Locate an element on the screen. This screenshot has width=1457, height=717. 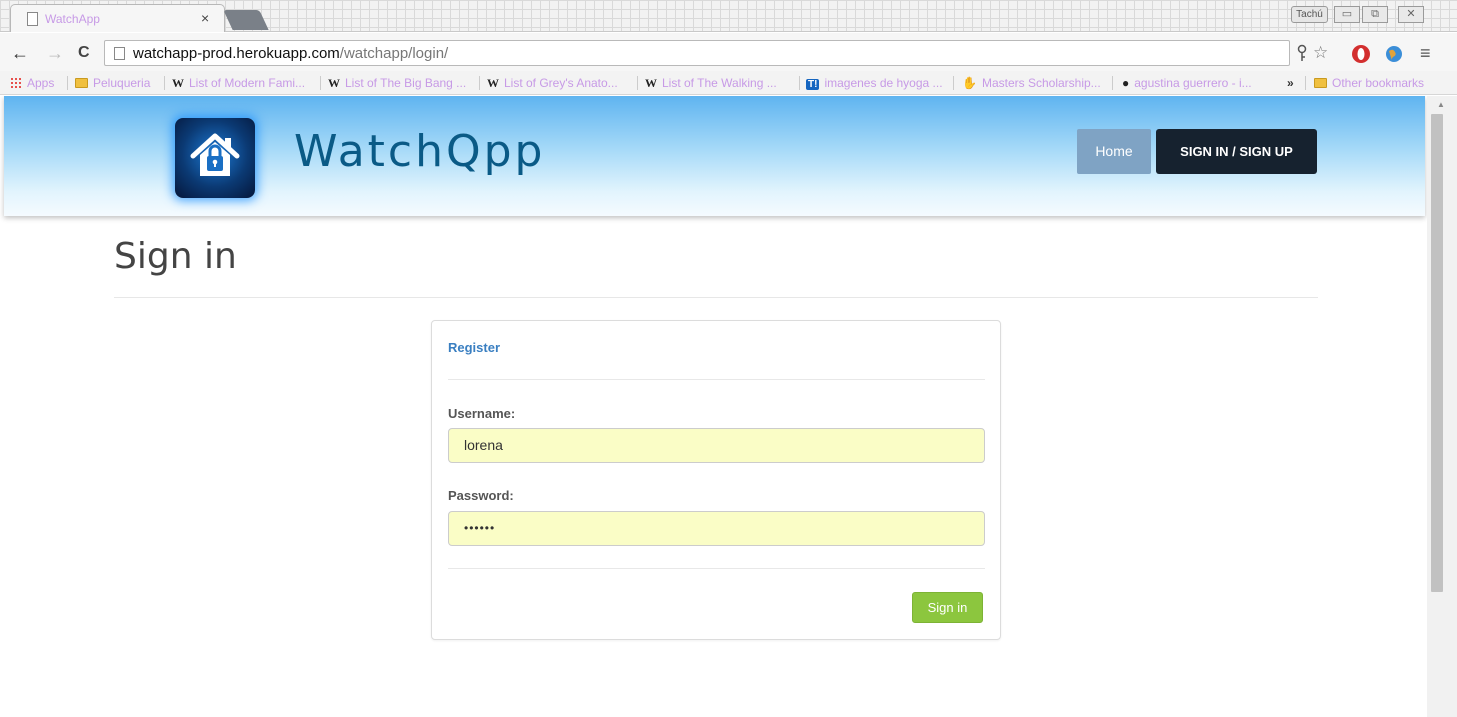
tab-title: WatchApp is located at coordinates (72, 19).